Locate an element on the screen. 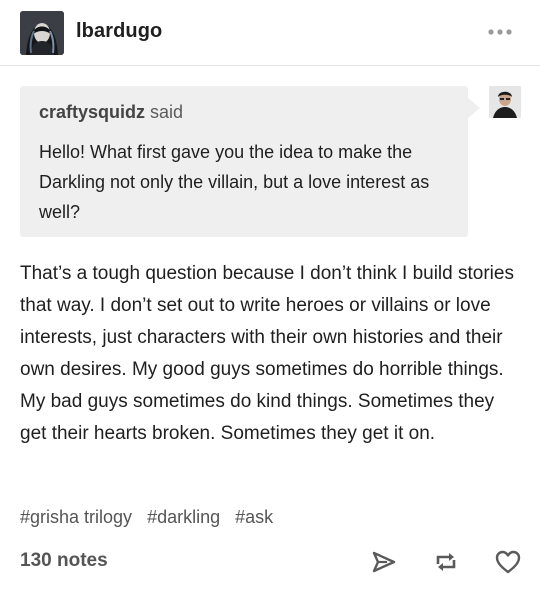 The height and width of the screenshot is (590, 540). asker-line: craftysquidz said is located at coordinates (111, 112).